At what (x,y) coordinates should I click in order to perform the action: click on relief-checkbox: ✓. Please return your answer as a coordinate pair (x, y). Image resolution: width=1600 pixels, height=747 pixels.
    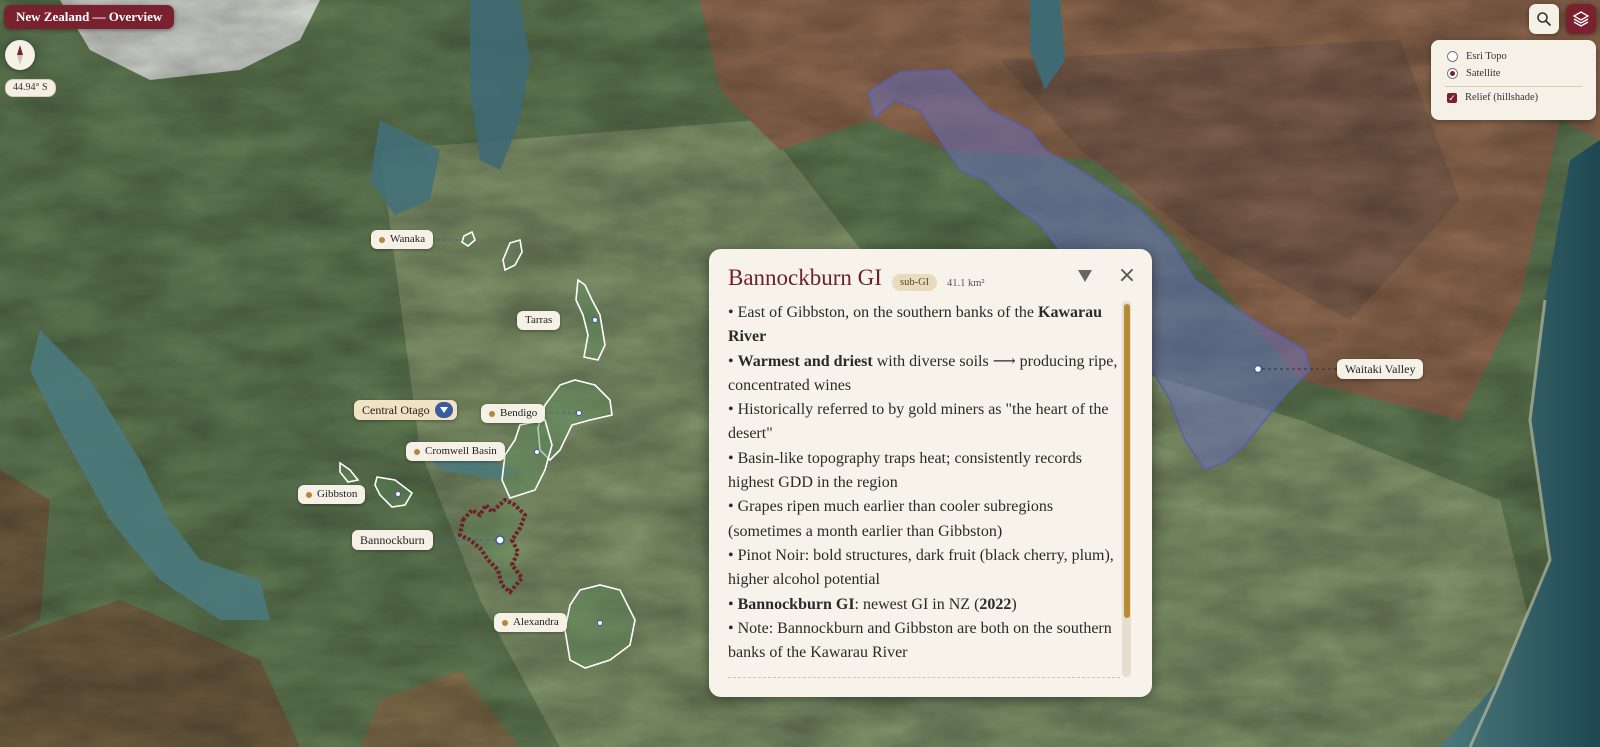
    Looking at the image, I should click on (1452, 97).